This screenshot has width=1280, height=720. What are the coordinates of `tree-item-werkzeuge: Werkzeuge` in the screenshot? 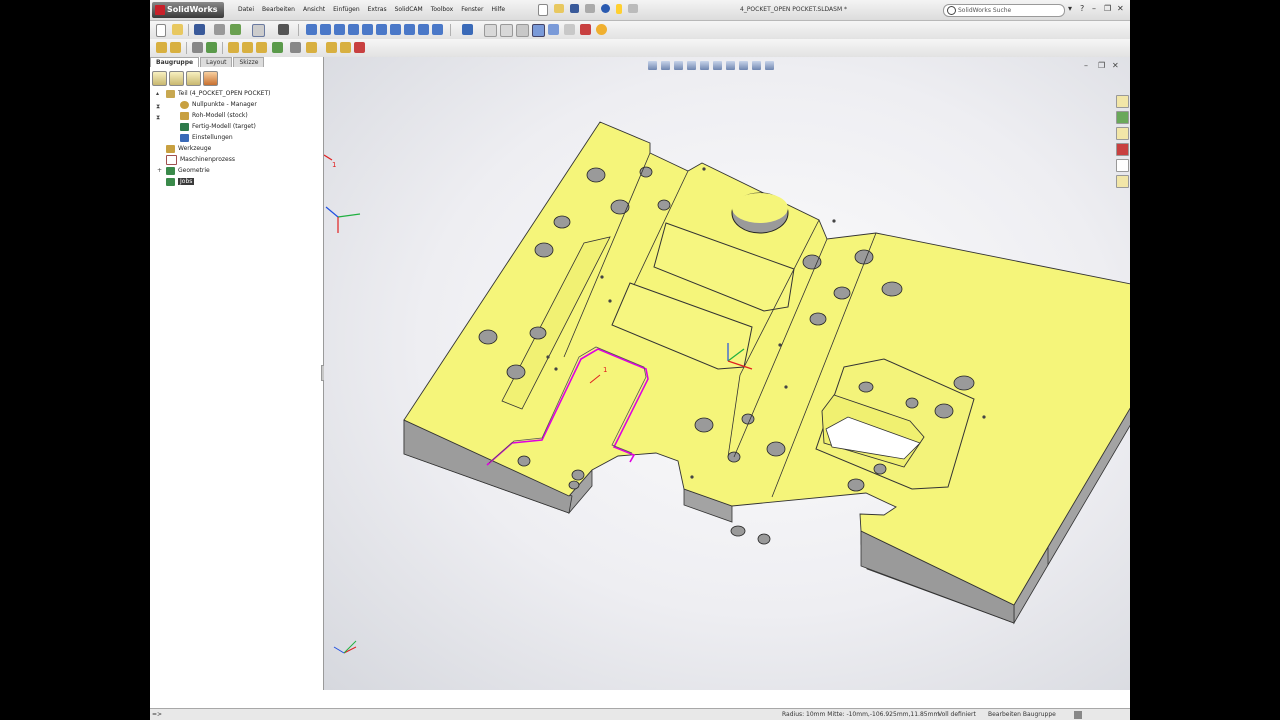 It's located at (188, 148).